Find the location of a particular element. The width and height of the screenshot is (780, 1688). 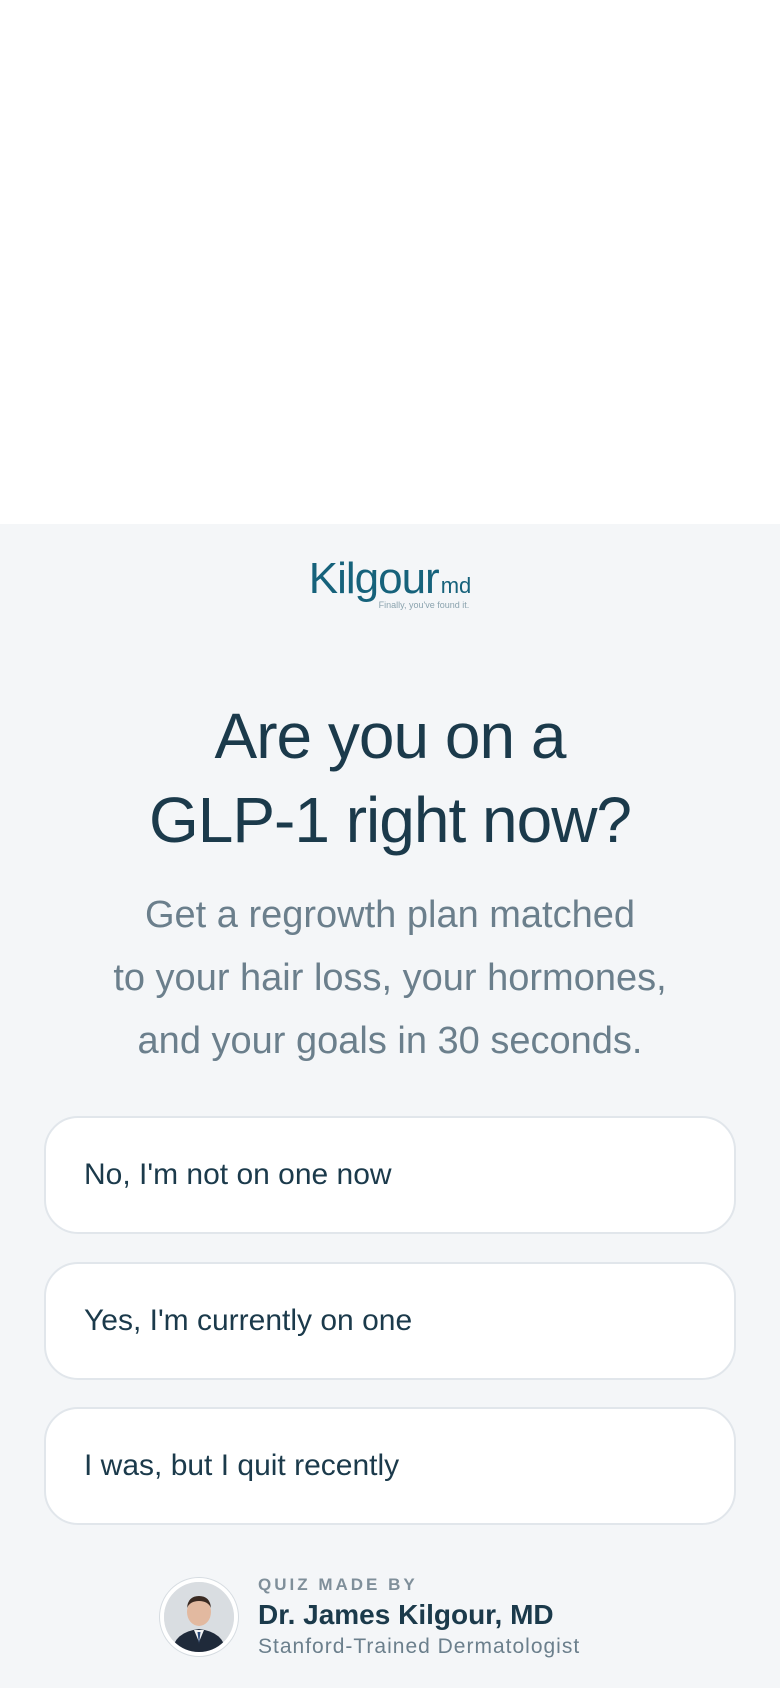

logo-suffix: md is located at coordinates (456, 585).